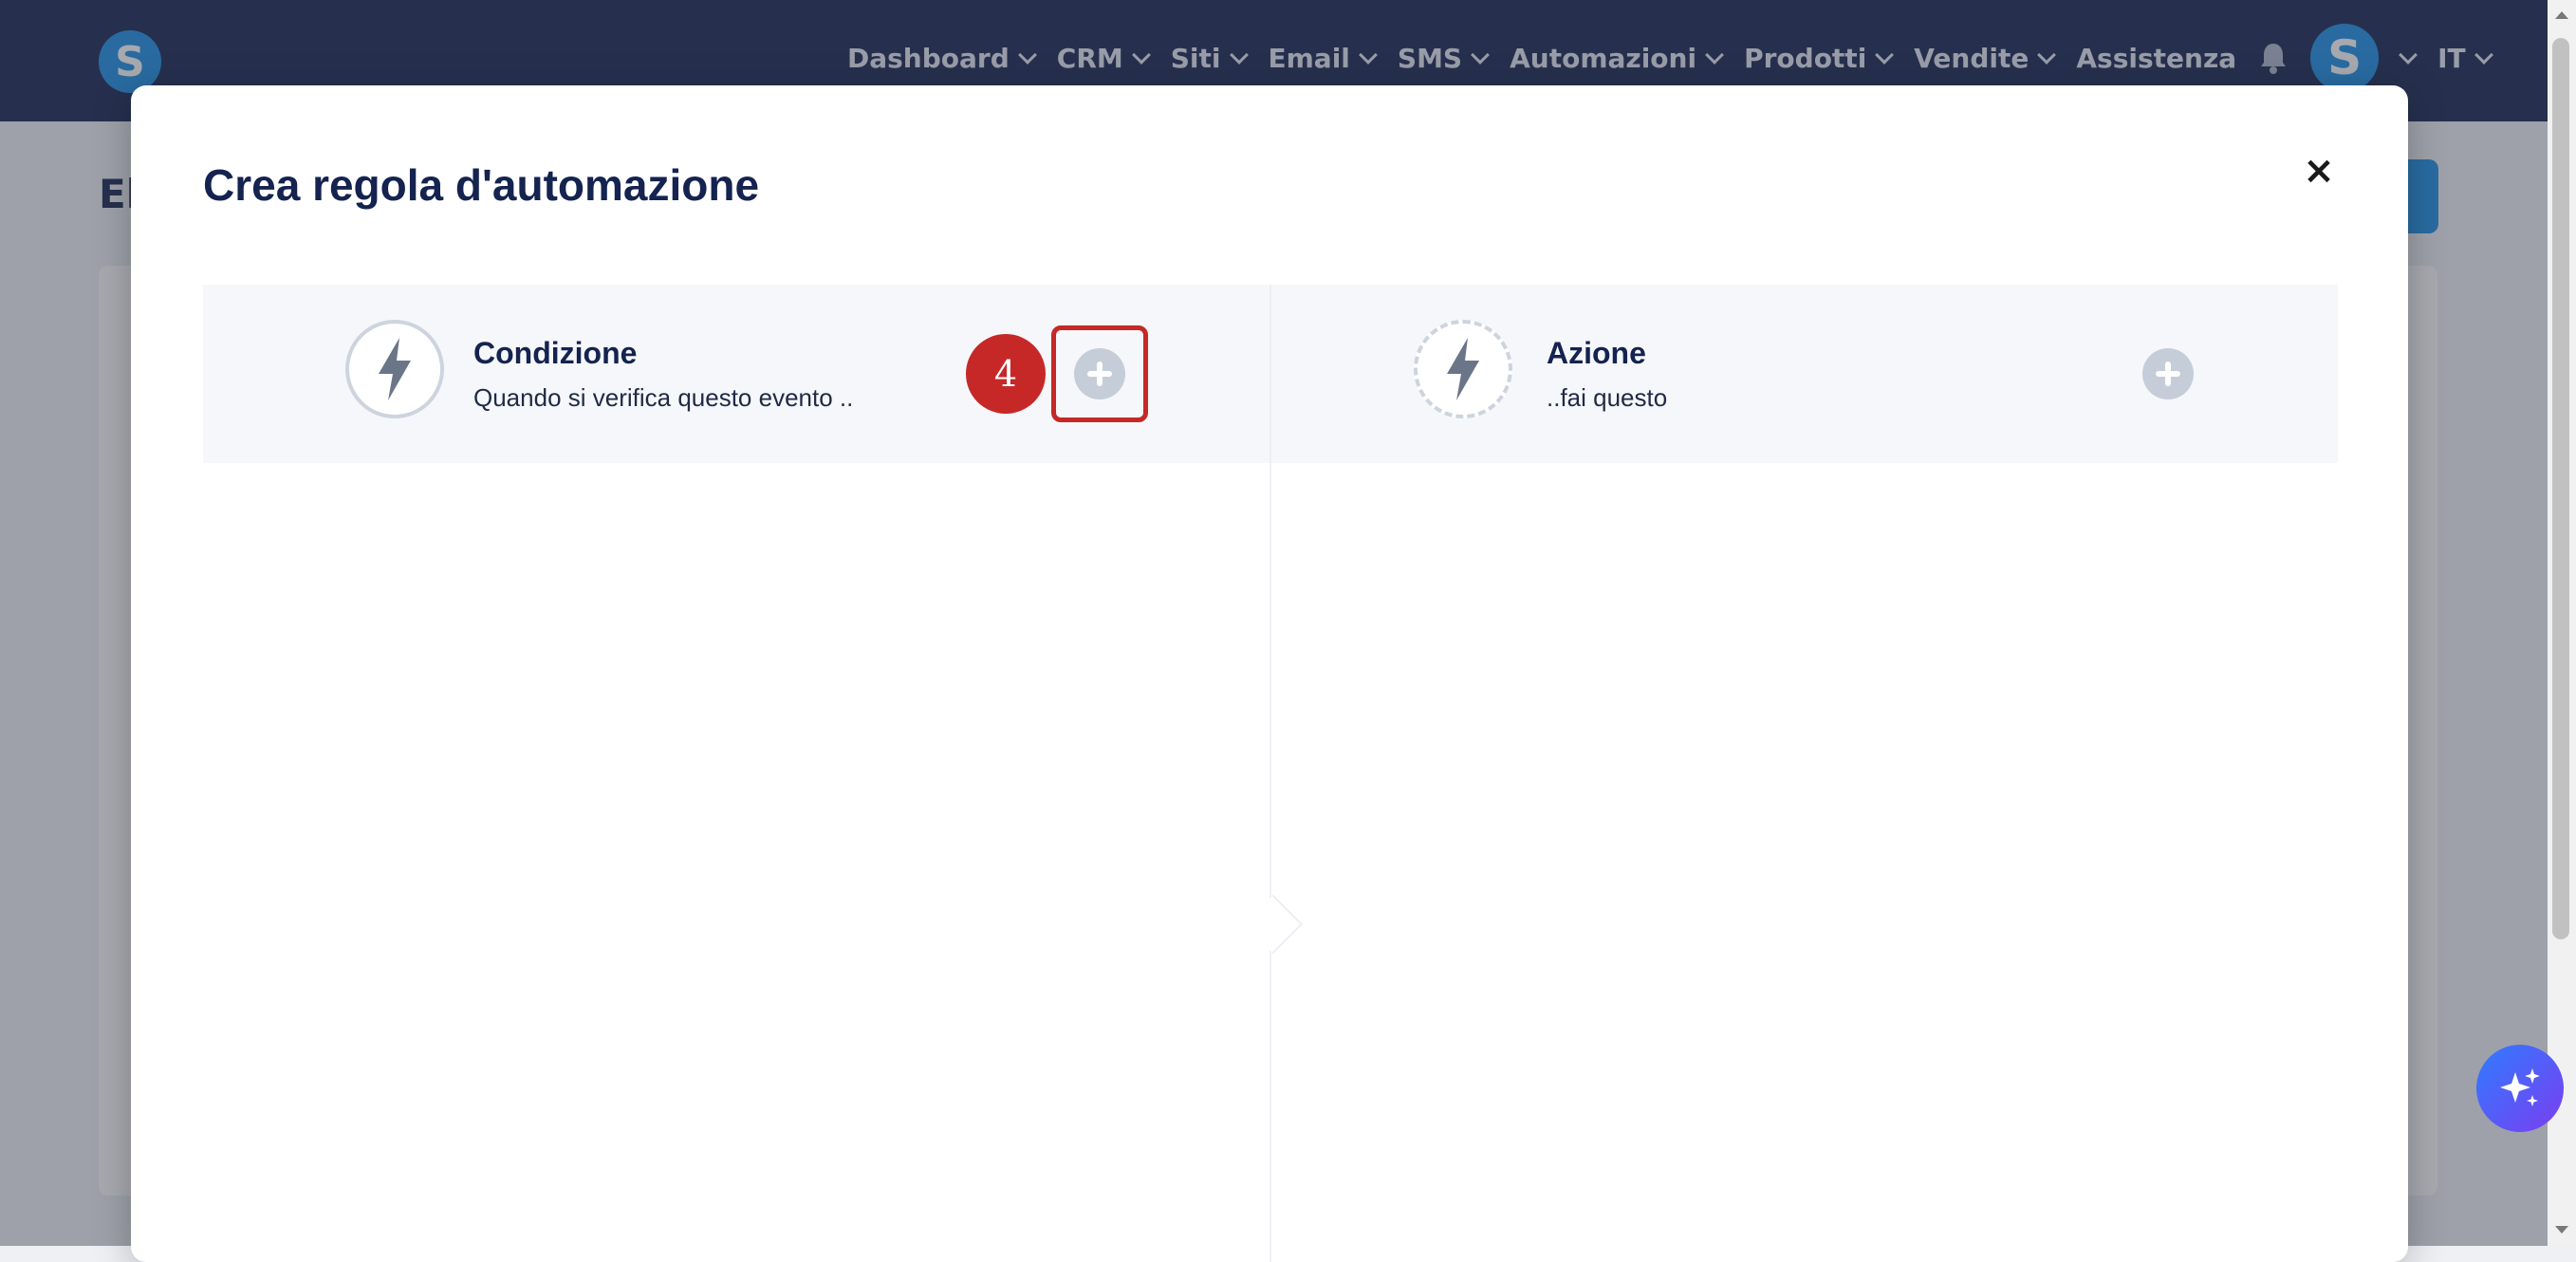 This screenshot has width=2576, height=1262. Describe the element at coordinates (1273, 925) in the screenshot. I see `divider-arrow` at that location.